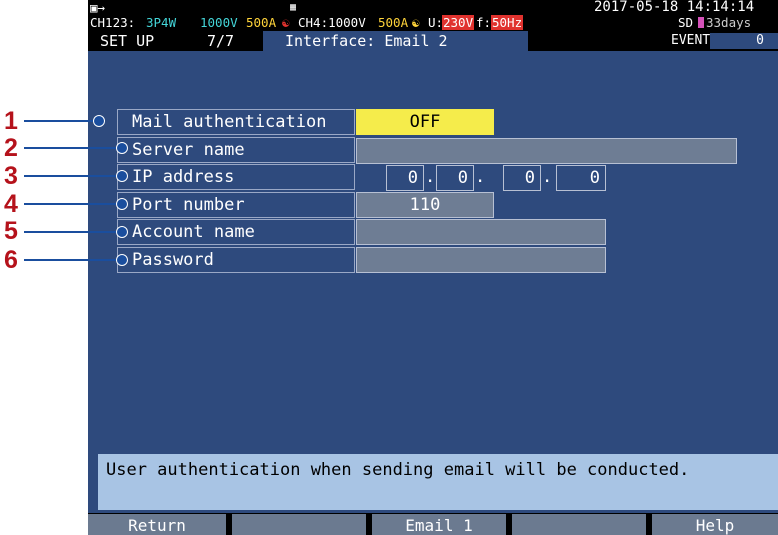 This screenshot has height=535, width=778. What do you see at coordinates (546, 151) in the screenshot?
I see `server-name-field` at bounding box center [546, 151].